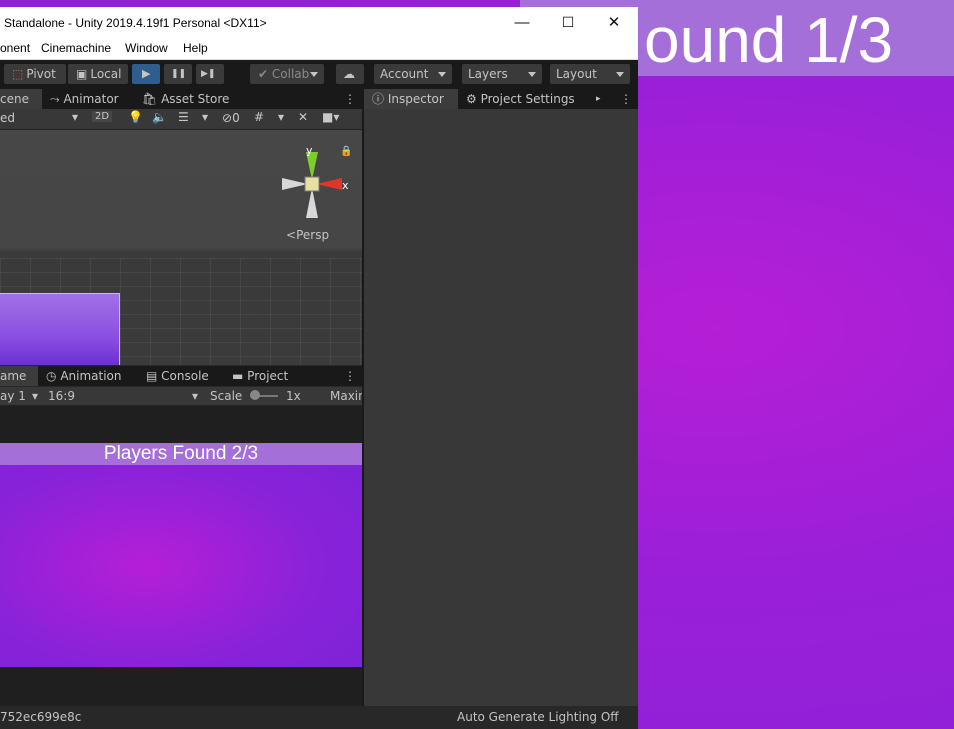 Image resolution: width=954 pixels, height=729 pixels. I want to click on store-icon: 🛍, so click(150, 99).